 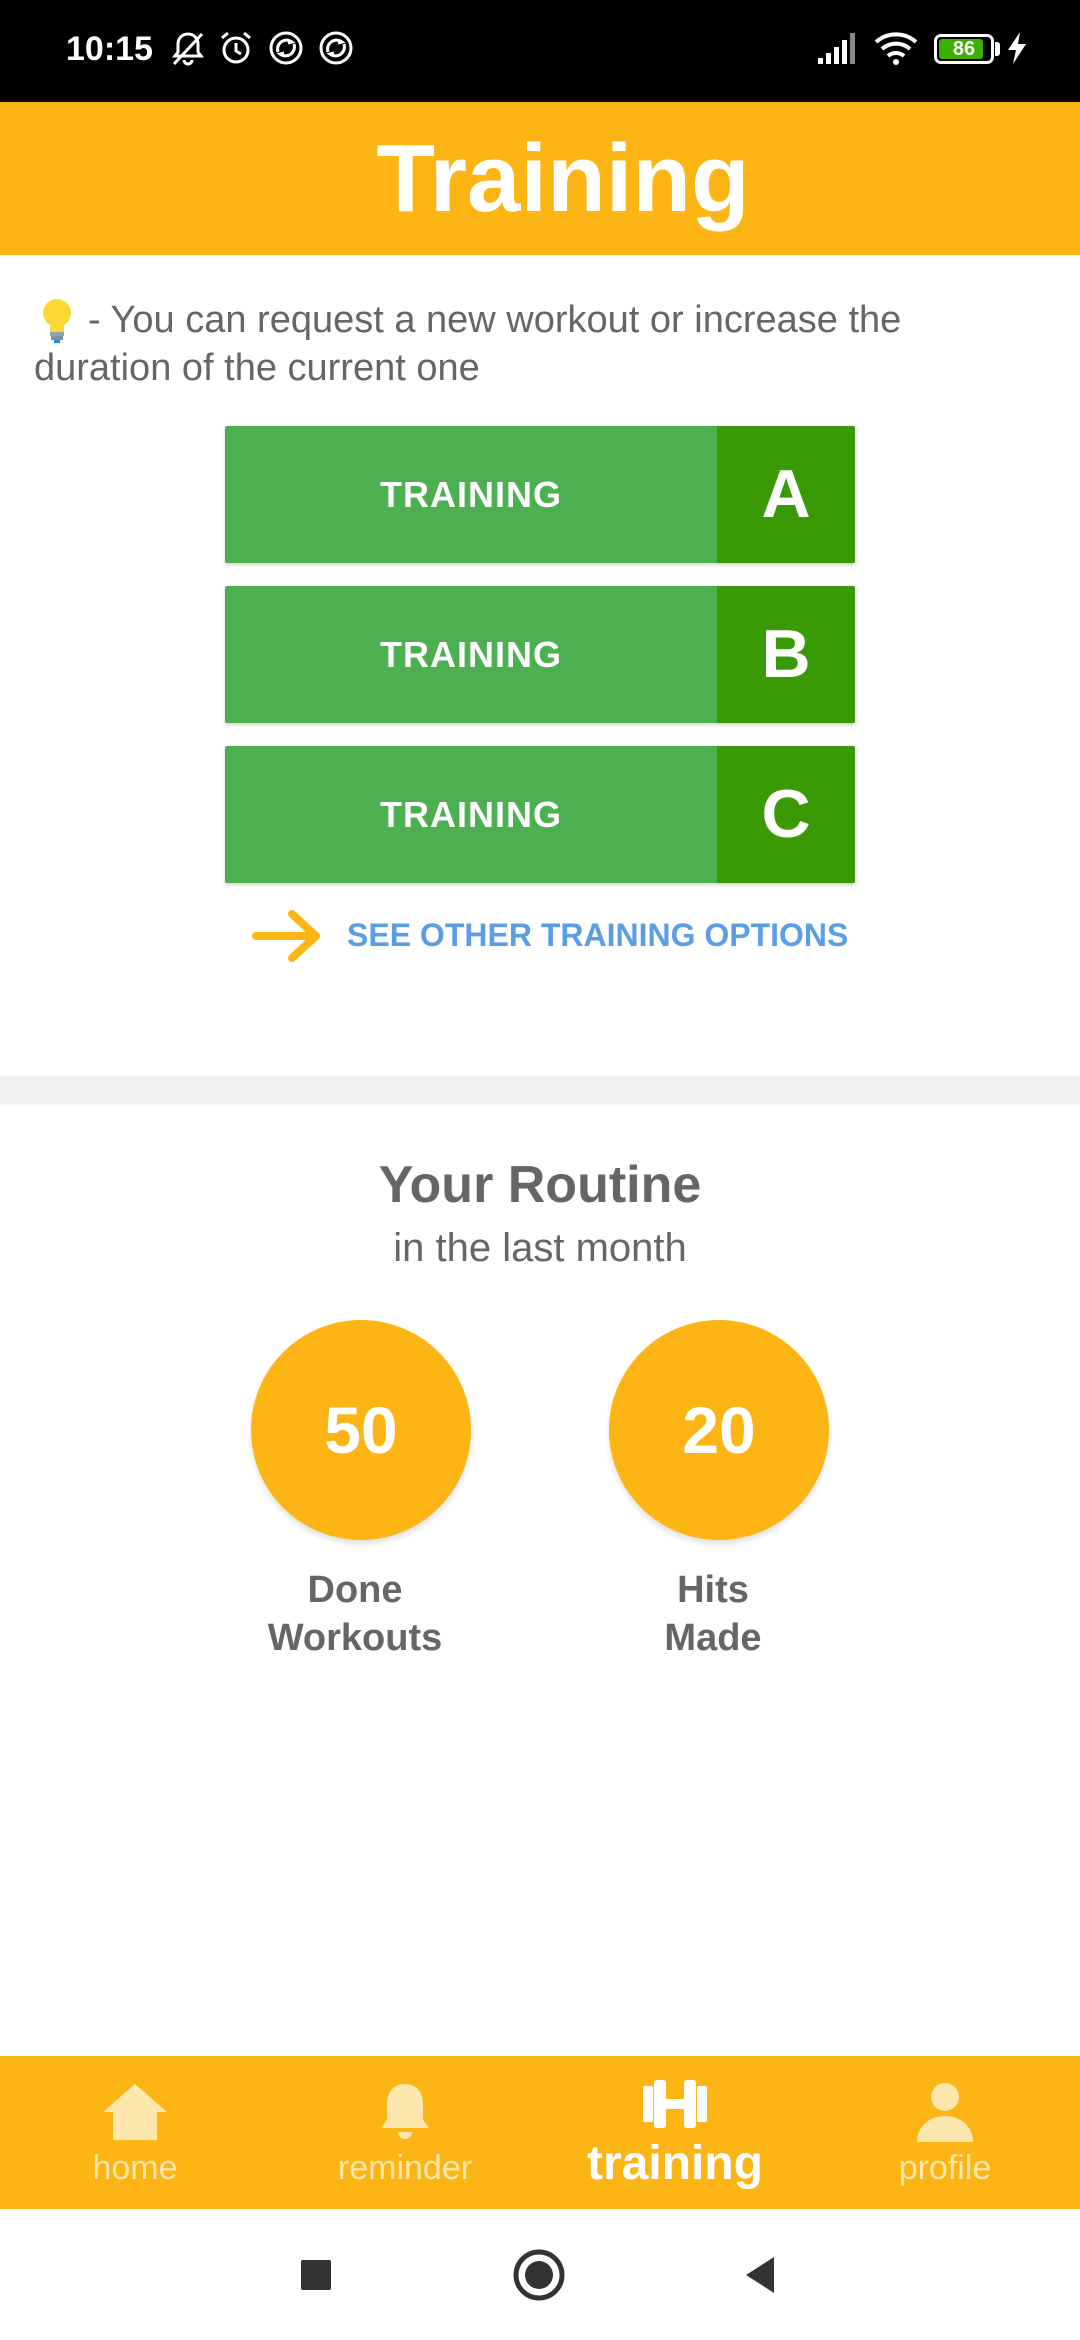 I want to click on nav-item-reminder: reminder, so click(x=405, y=2132).